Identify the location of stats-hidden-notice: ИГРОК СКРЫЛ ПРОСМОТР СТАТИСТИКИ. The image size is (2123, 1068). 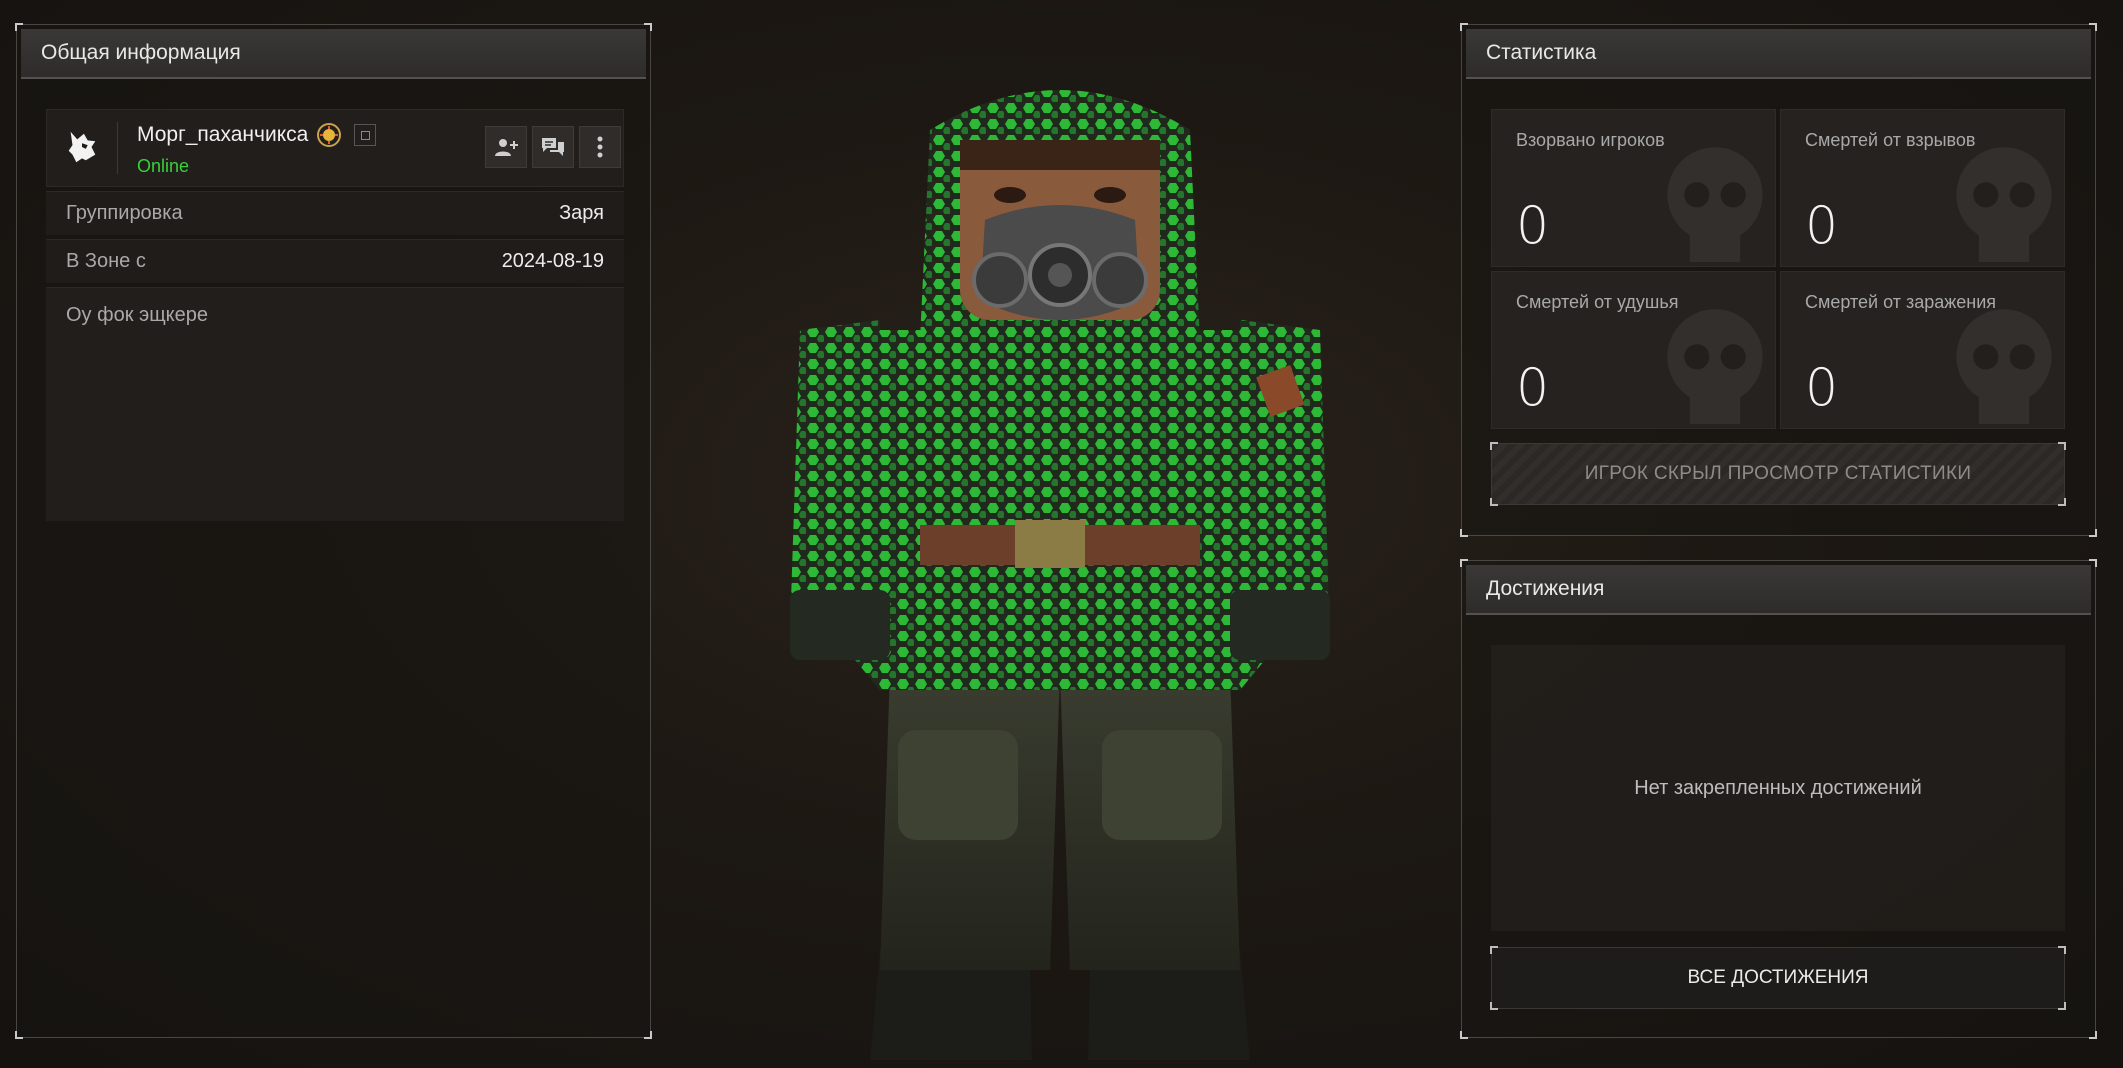
(1778, 474).